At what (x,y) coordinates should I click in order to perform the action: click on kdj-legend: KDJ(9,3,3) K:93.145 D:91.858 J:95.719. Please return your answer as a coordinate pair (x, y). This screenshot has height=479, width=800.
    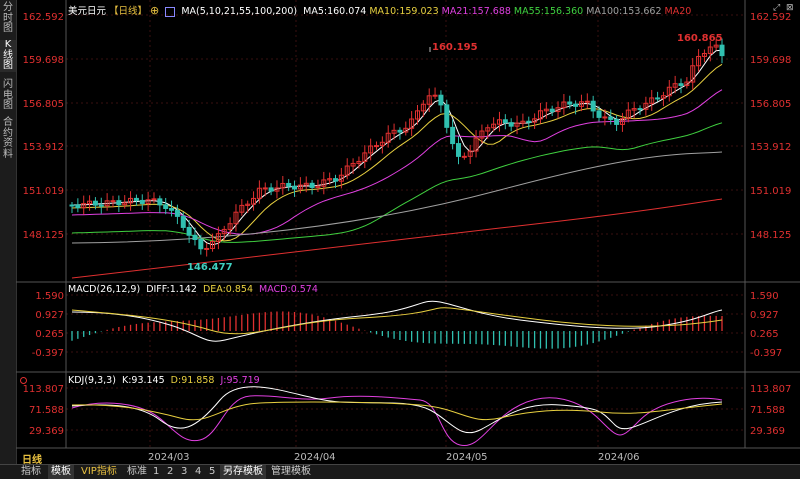
    Looking at the image, I should click on (165, 380).